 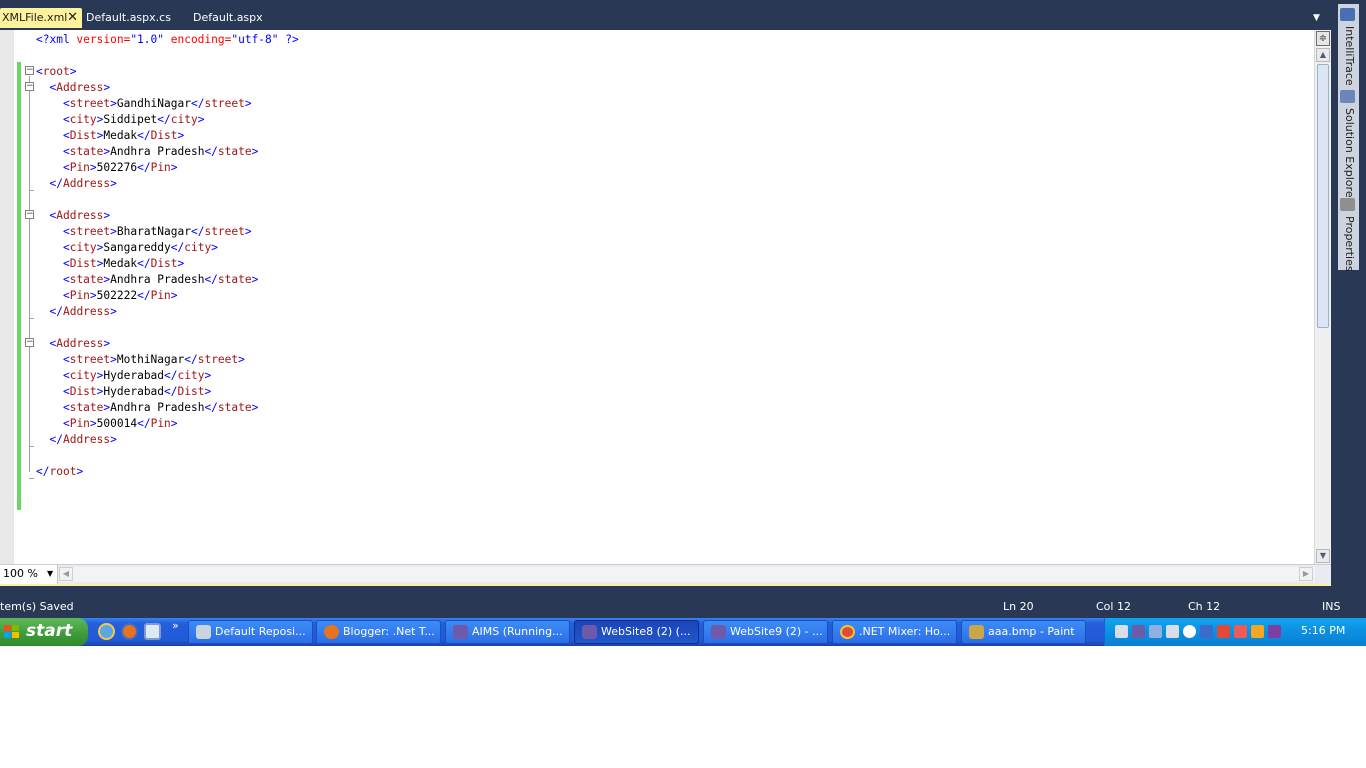 What do you see at coordinates (56, 39) in the screenshot?
I see `xml-decl-open: <?xml` at bounding box center [56, 39].